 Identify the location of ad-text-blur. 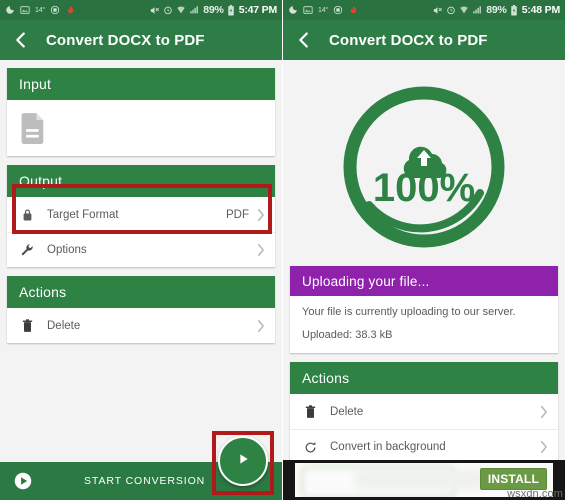
(420, 479).